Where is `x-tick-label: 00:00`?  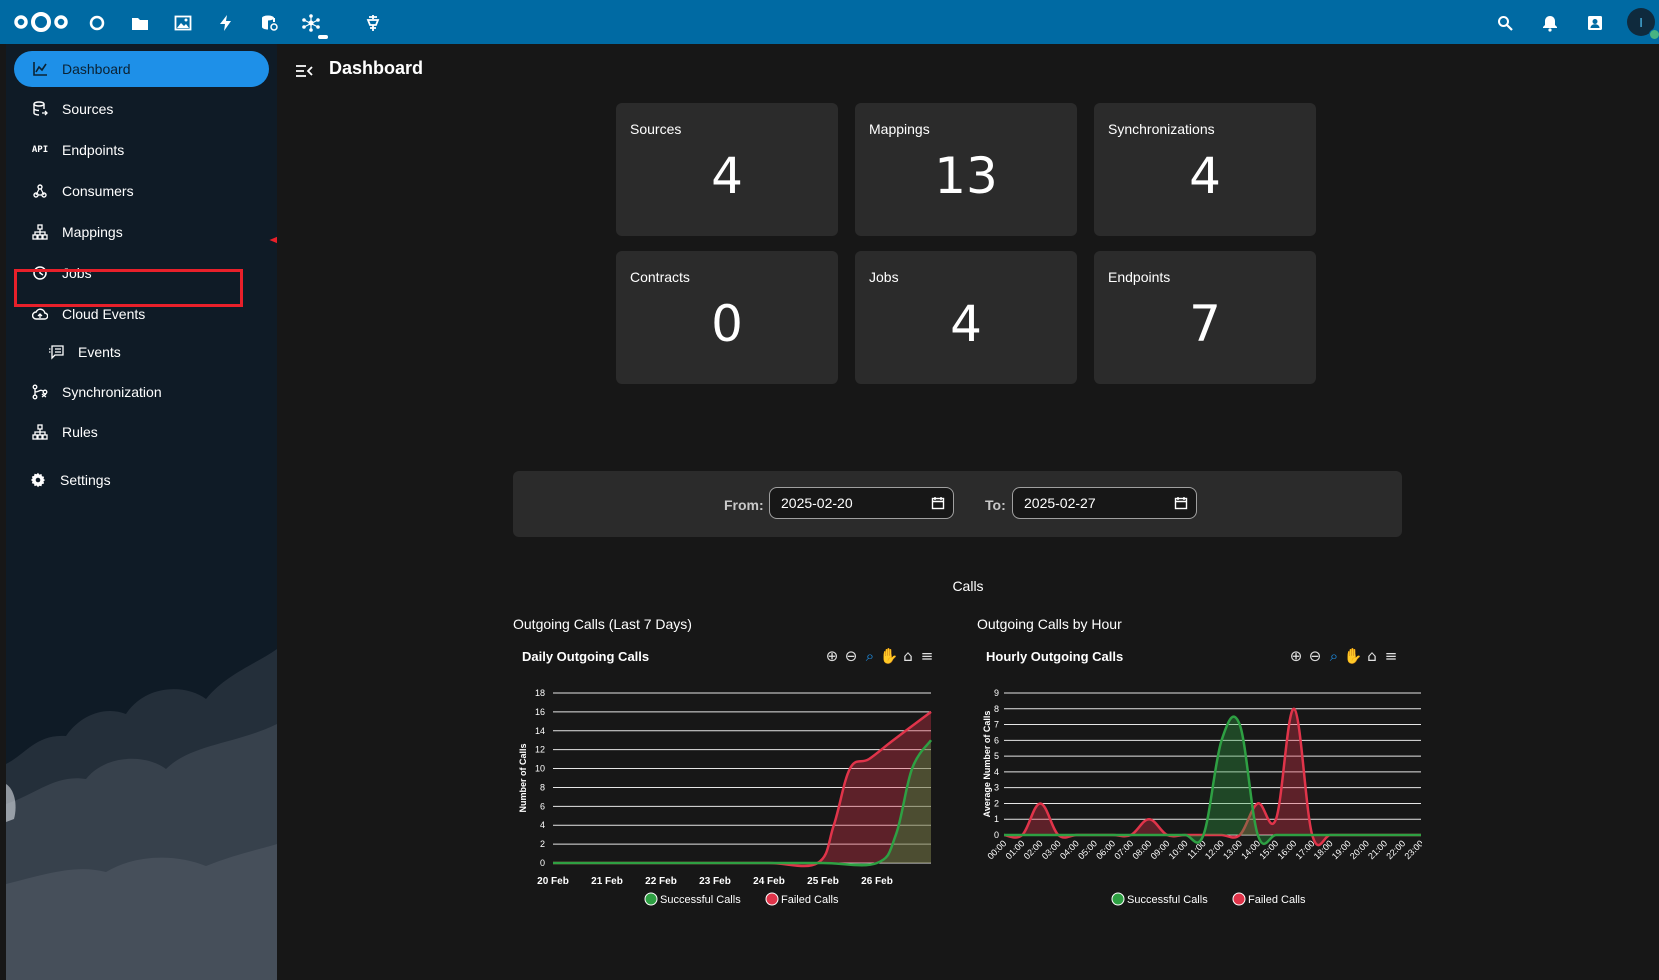
x-tick-label: 00:00 is located at coordinates (996, 849).